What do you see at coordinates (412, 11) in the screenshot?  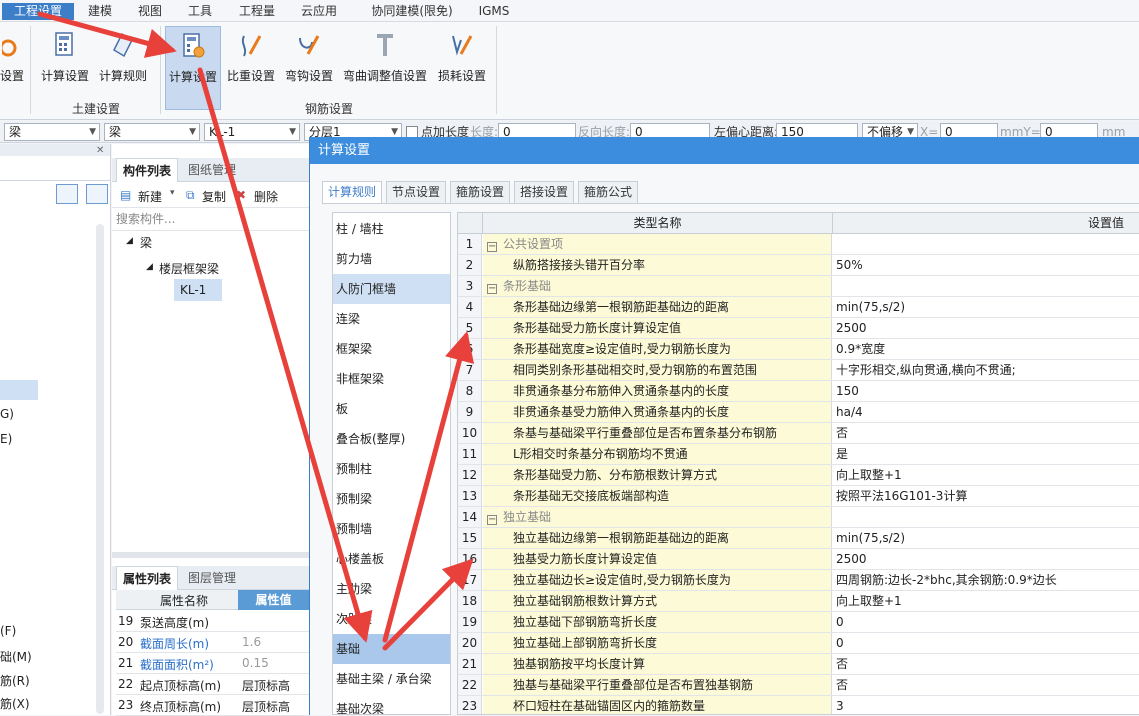 I see `menu-collab: 协同建模(限免)` at bounding box center [412, 11].